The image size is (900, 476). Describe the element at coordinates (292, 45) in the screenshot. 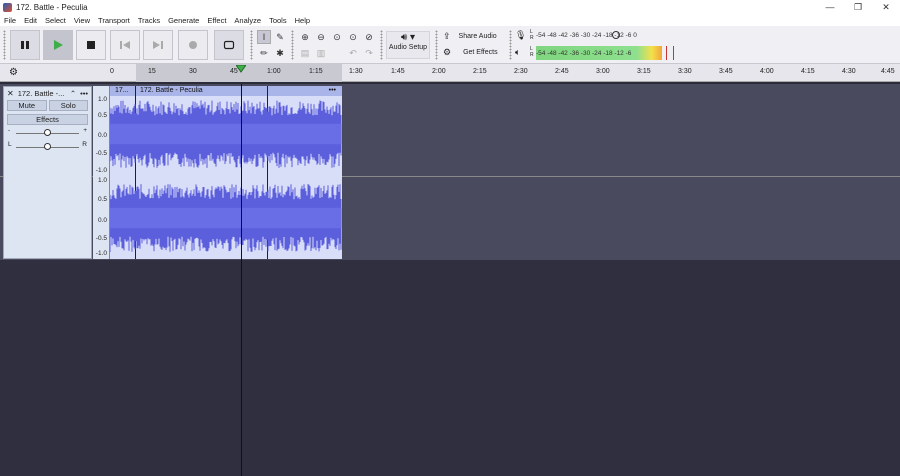

I see `toolbar-grip-edit` at that location.